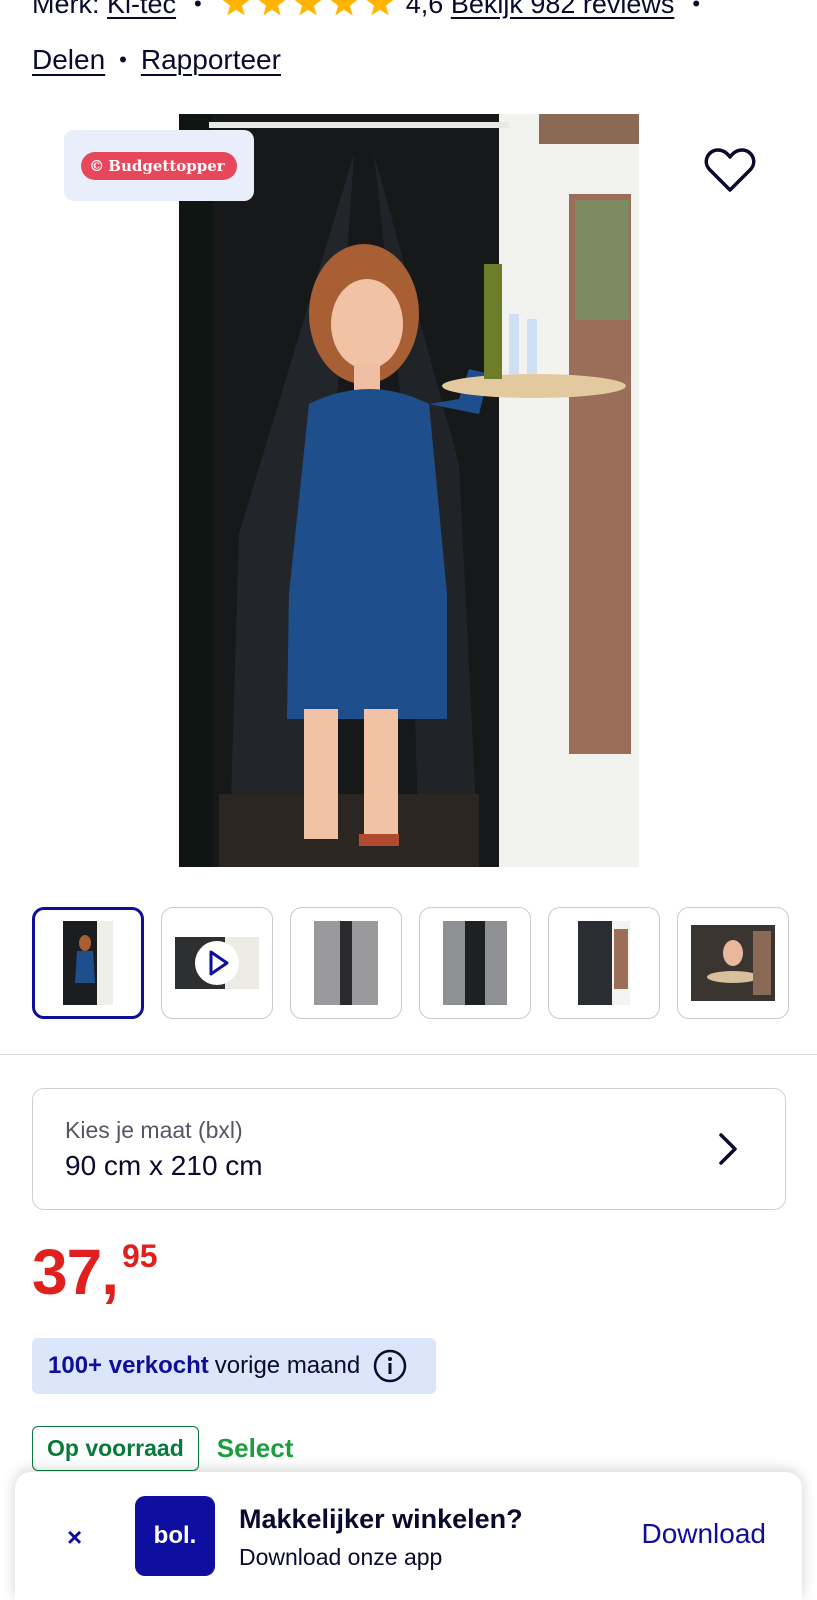  I want to click on budgettopper-pill: © Budgettopper, so click(159, 165).